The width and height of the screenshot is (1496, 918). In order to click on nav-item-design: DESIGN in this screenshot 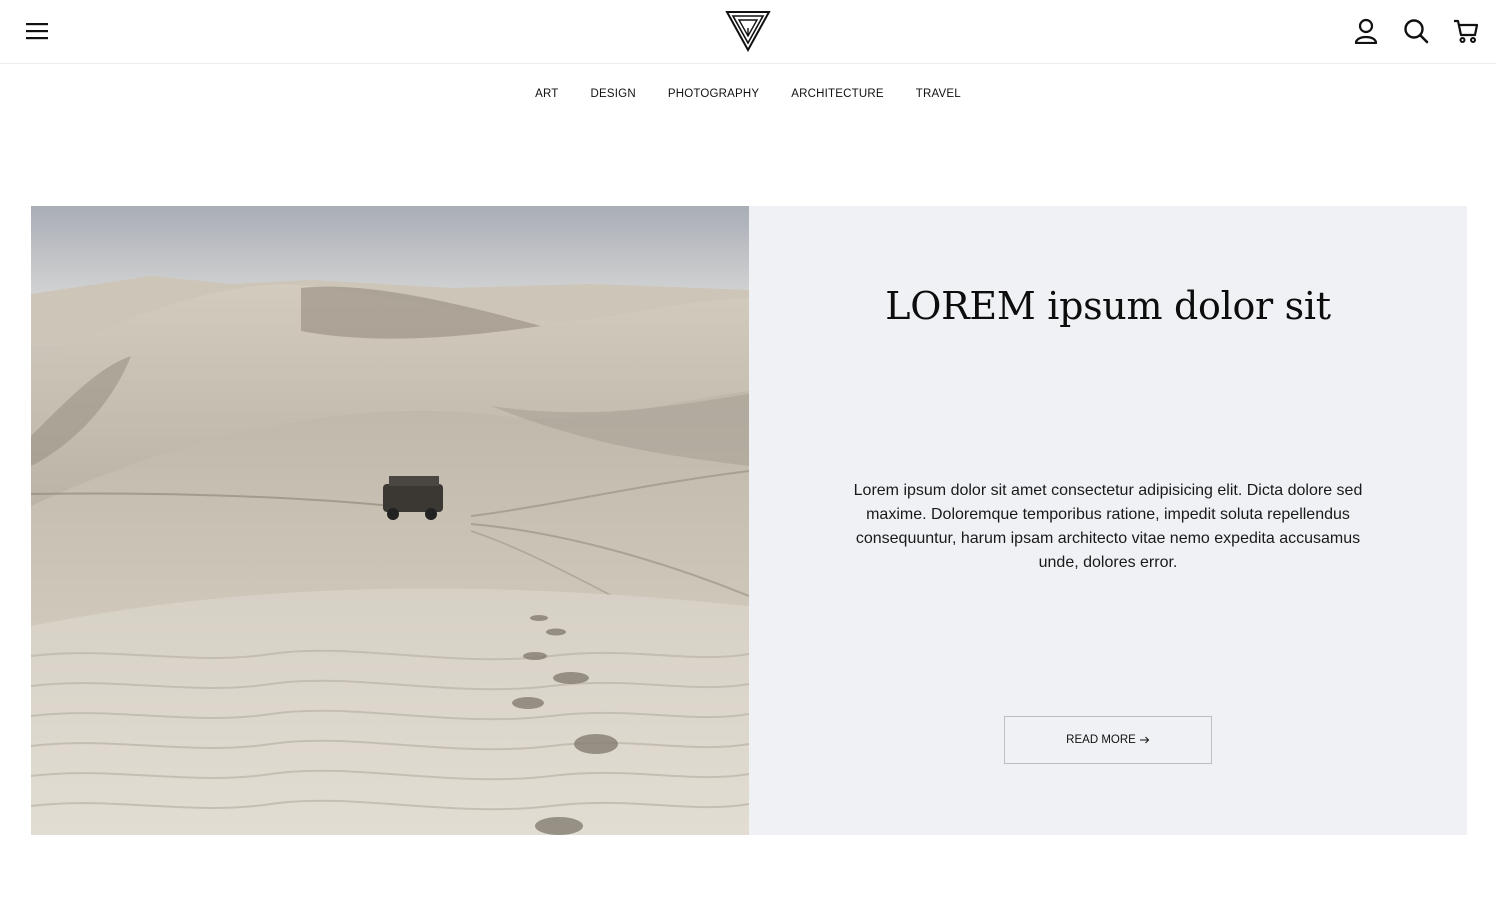, I will do `click(613, 95)`.